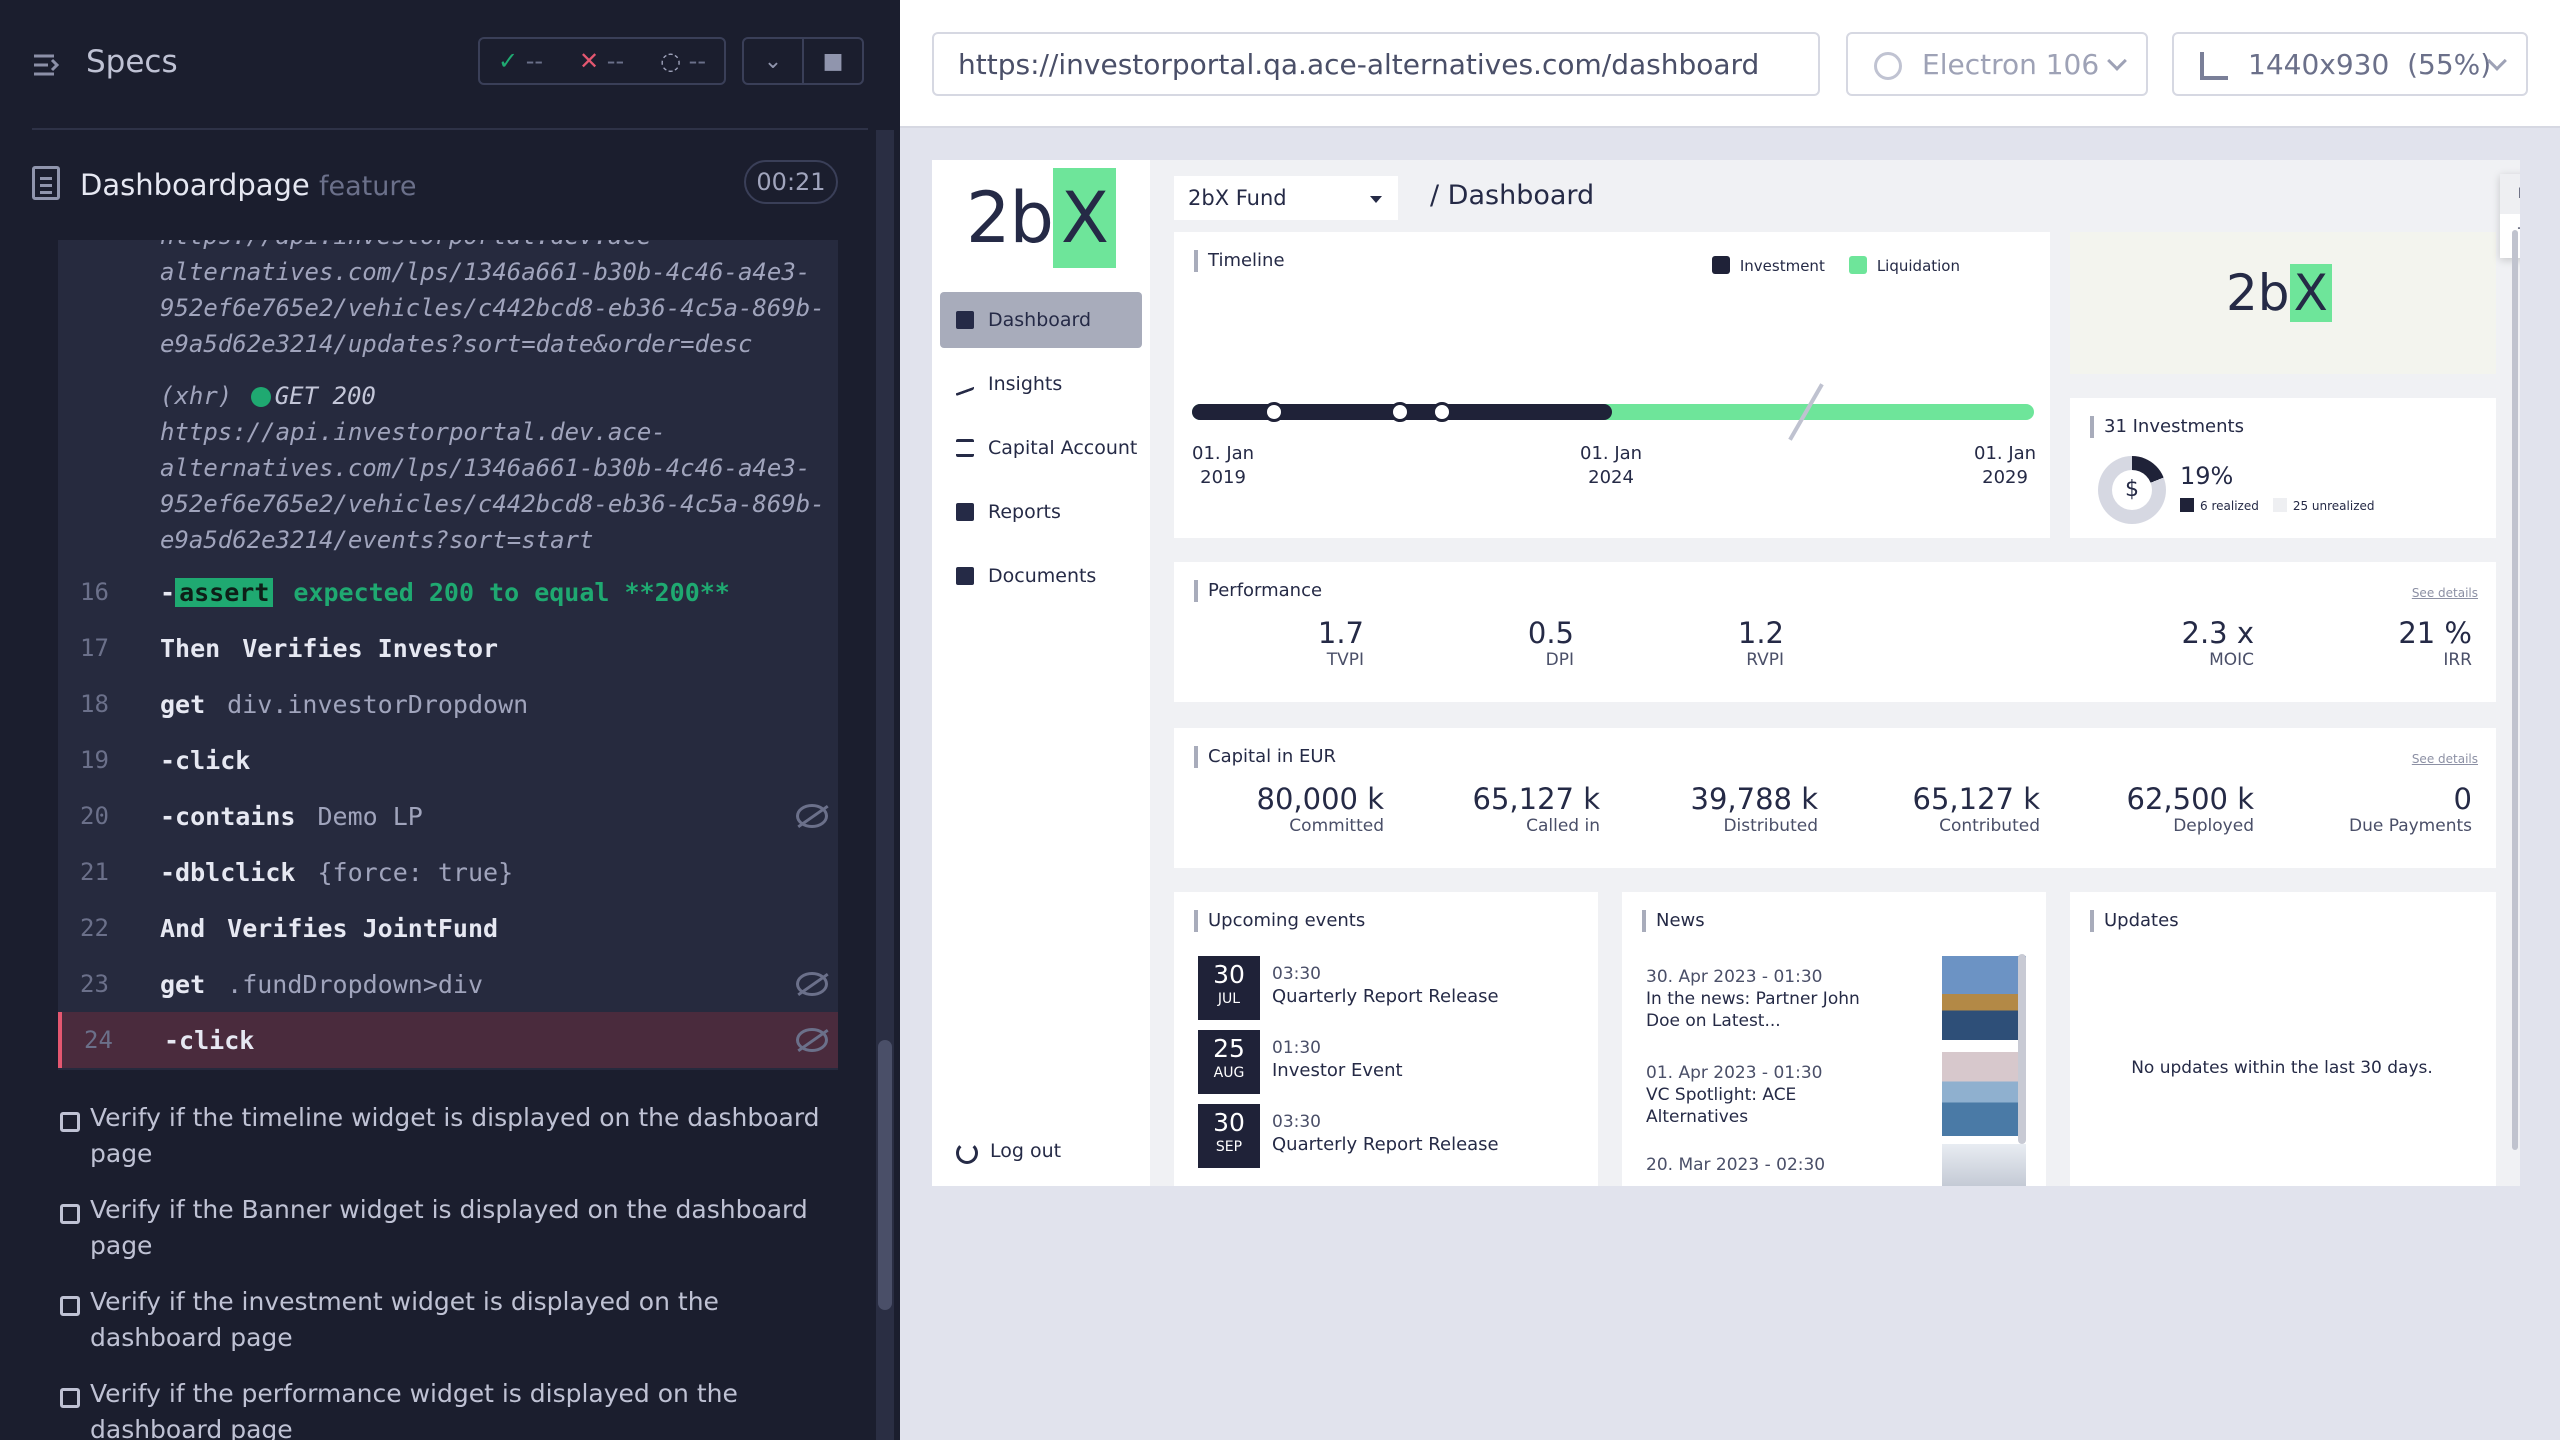 The image size is (2560, 1440). Describe the element at coordinates (448, 816) in the screenshot. I see `command-row: 20 -contains Demo LP` at that location.